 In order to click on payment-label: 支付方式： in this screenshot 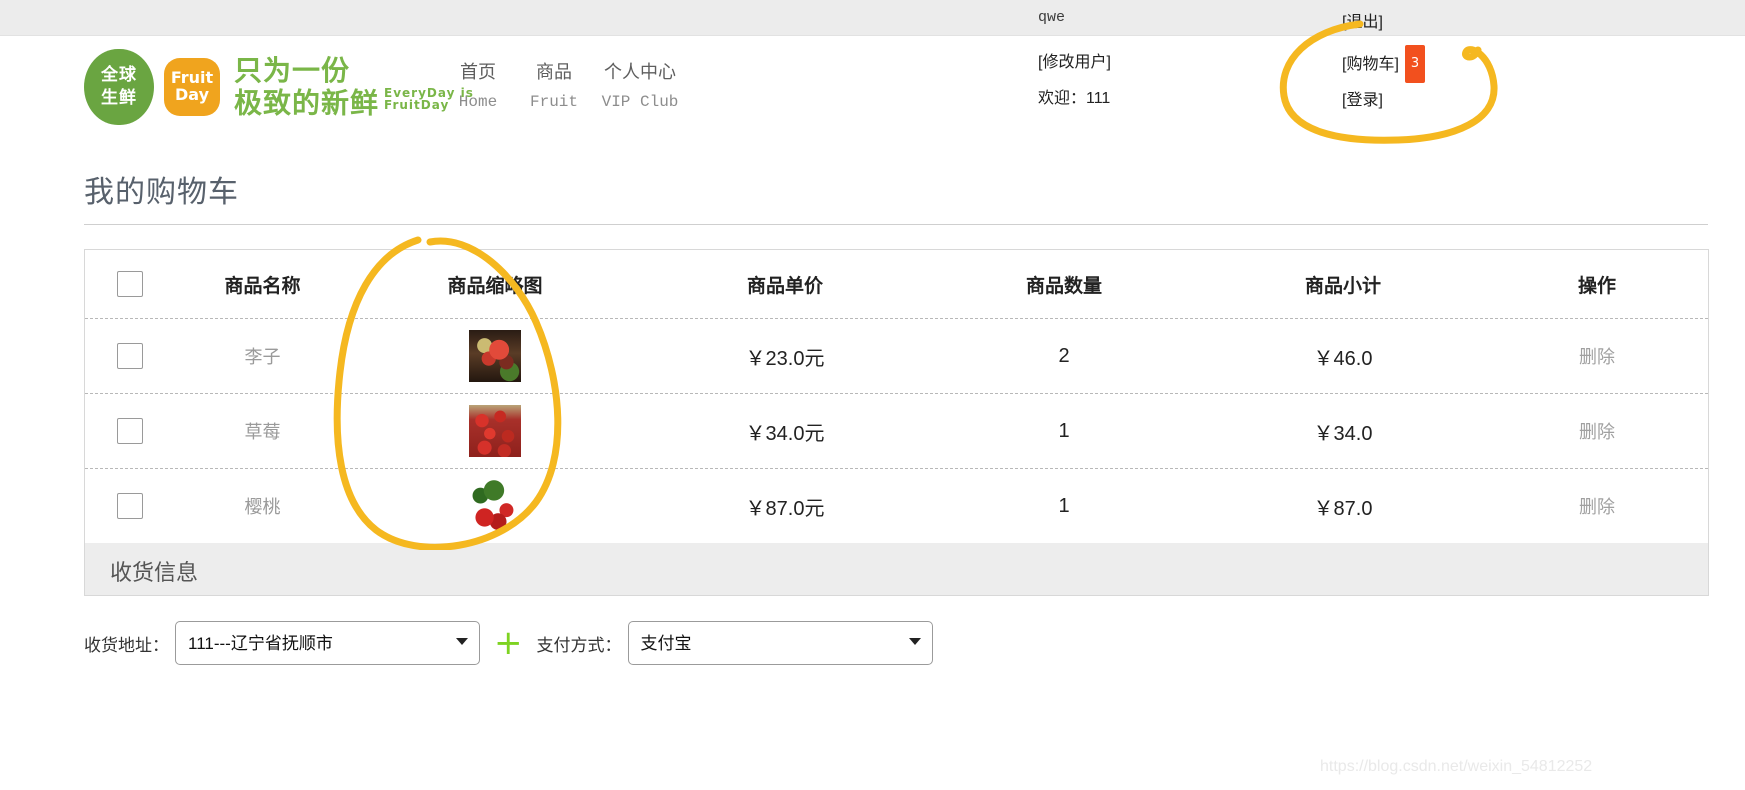, I will do `click(579, 645)`.